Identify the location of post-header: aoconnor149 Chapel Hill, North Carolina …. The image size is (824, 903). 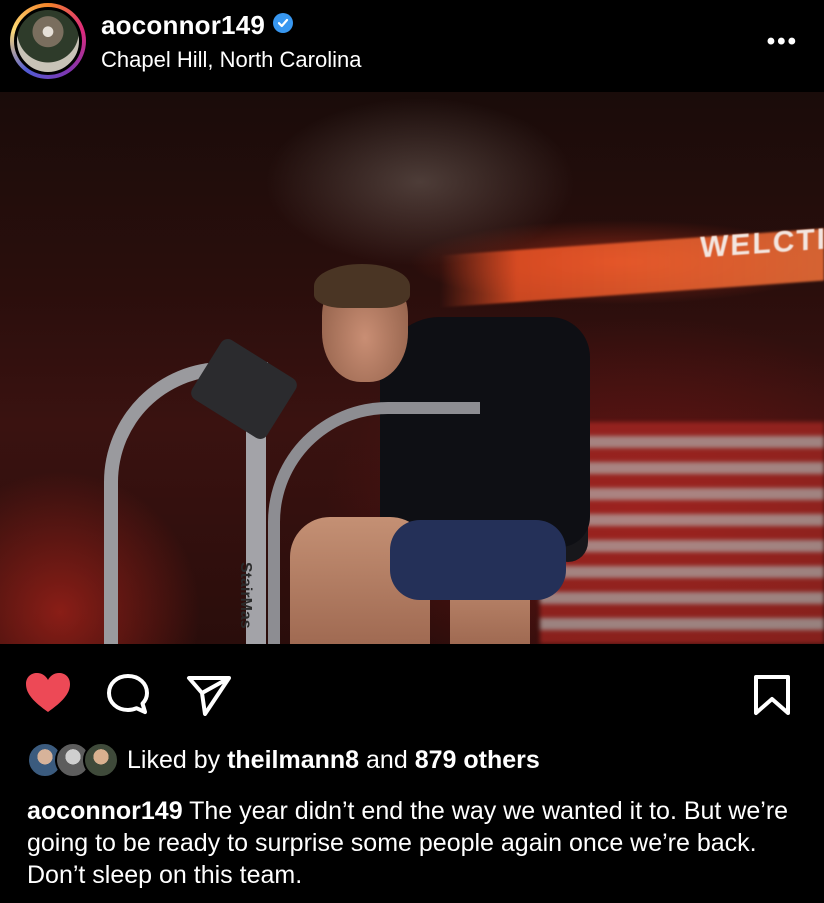
(412, 46).